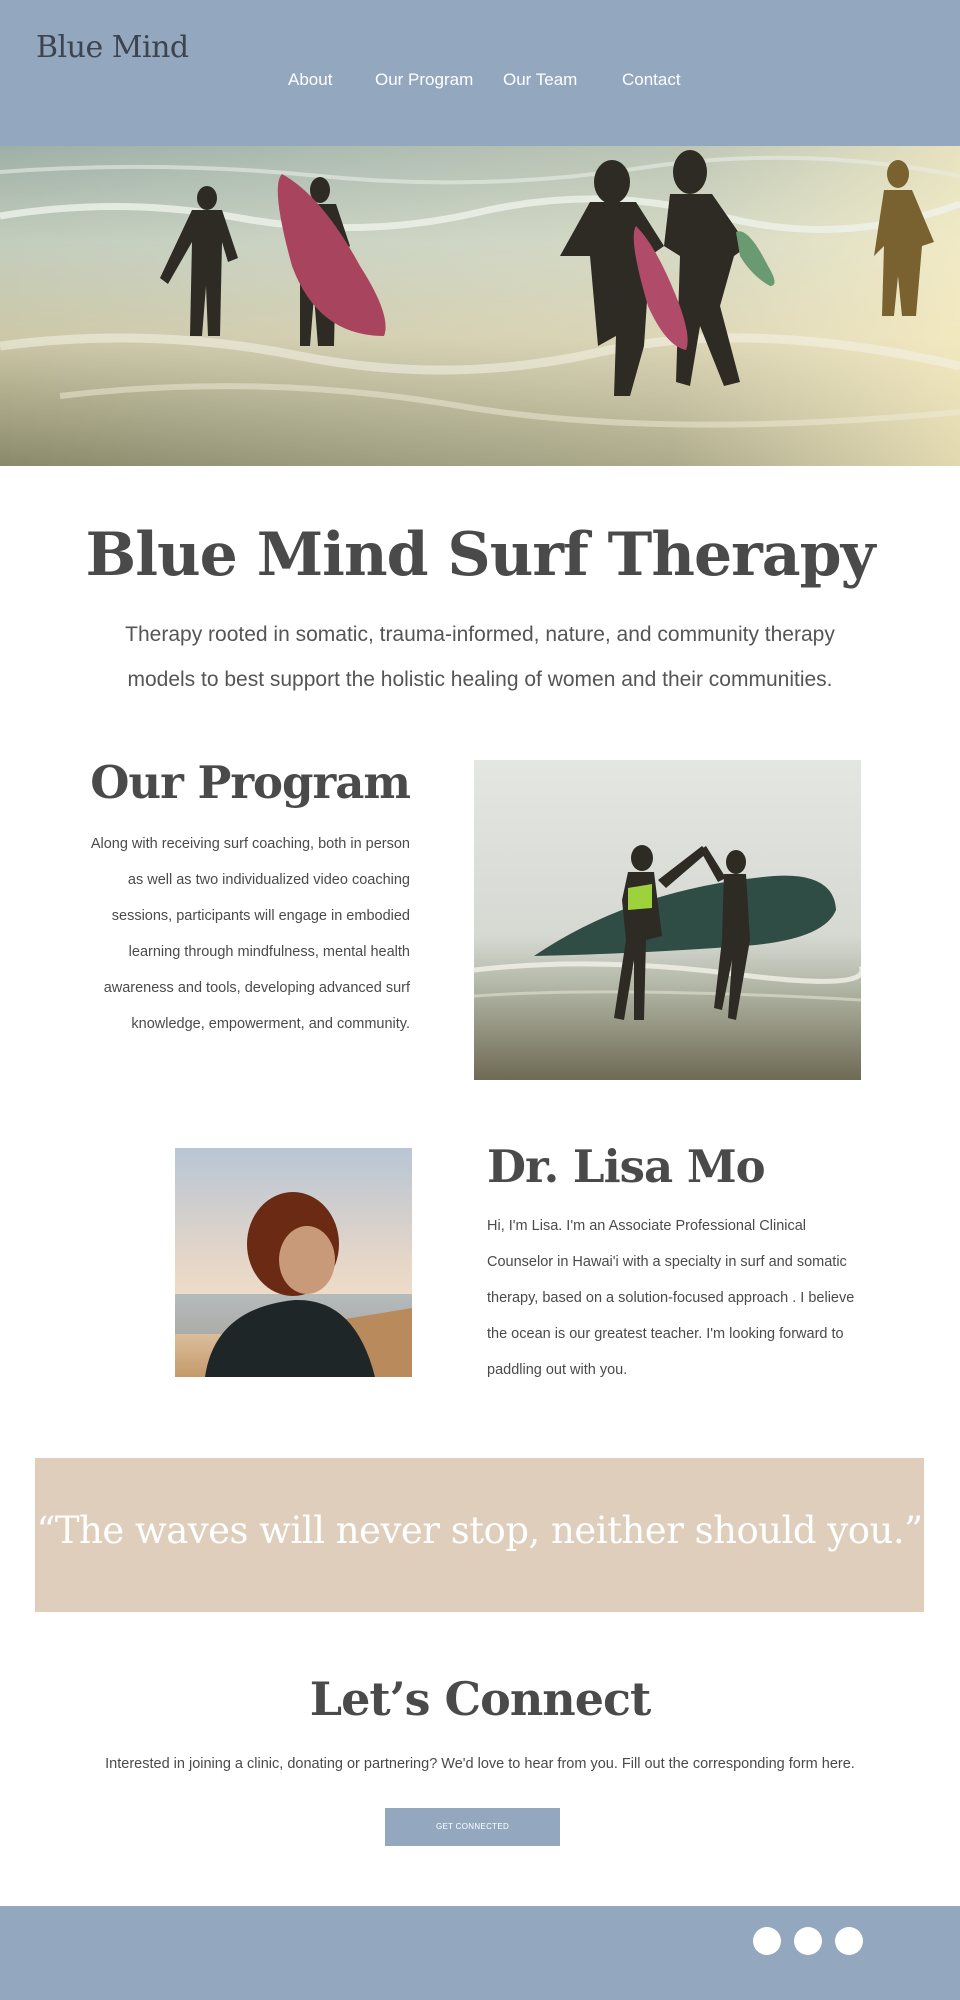  Describe the element at coordinates (480, 1699) in the screenshot. I see `connect-heading: Let’s Connect` at that location.